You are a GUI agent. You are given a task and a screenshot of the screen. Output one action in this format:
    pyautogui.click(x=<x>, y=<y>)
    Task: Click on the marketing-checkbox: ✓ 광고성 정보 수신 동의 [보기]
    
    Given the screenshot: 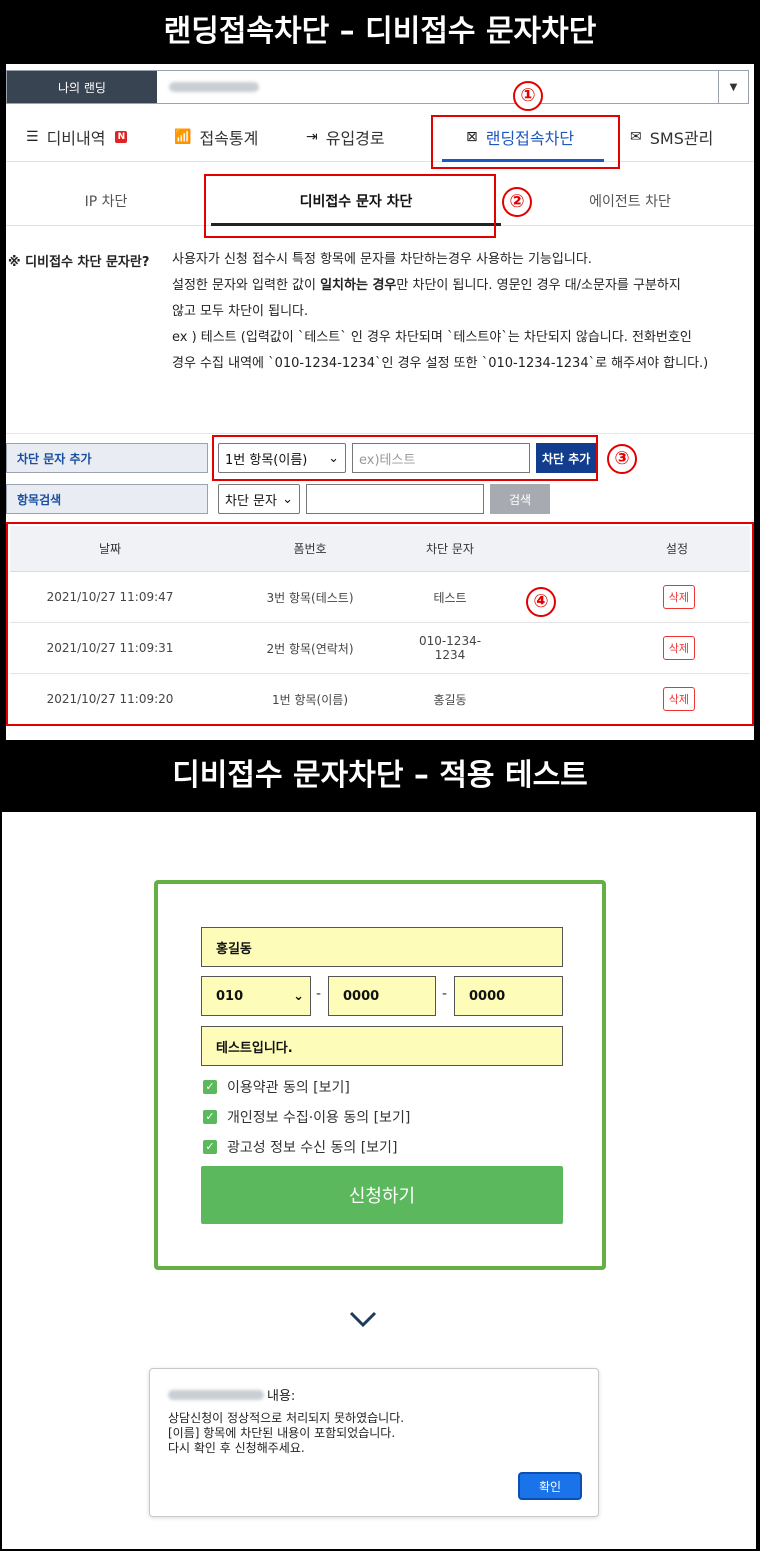 What is the action you would take?
    pyautogui.click(x=300, y=1147)
    